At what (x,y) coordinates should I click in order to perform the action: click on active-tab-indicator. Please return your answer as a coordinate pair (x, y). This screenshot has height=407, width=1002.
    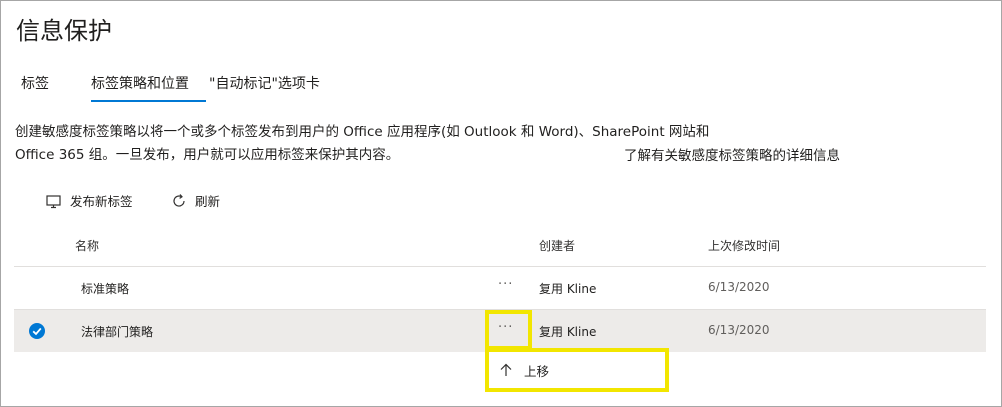
    Looking at the image, I should click on (148, 101).